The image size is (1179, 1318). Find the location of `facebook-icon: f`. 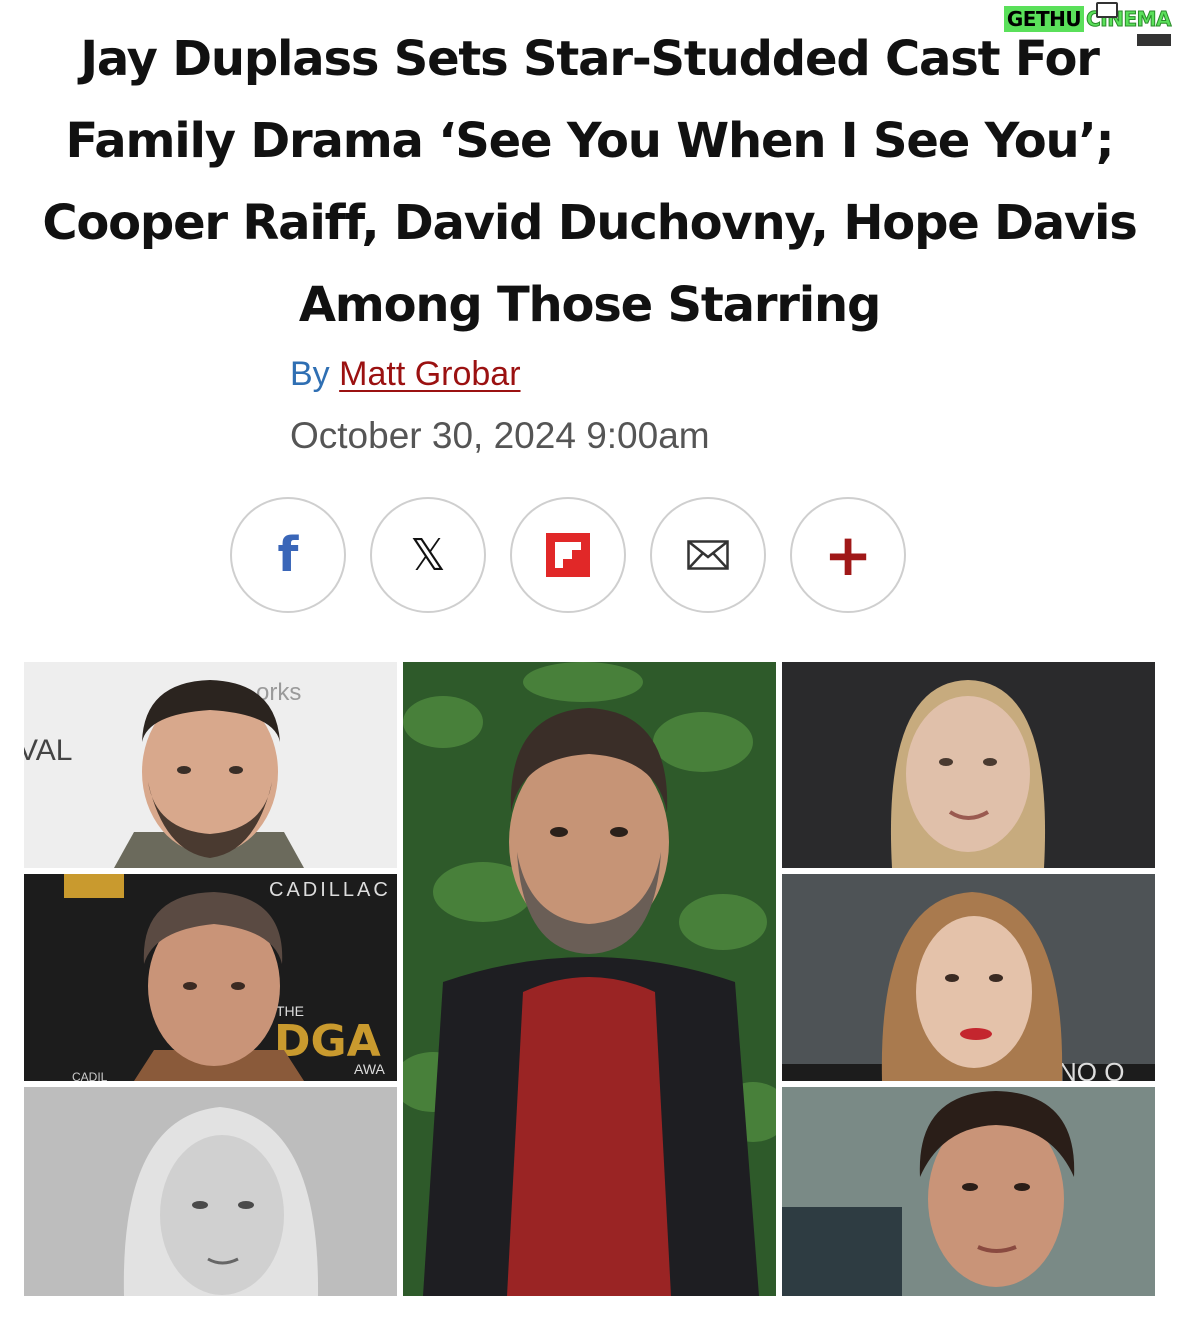

facebook-icon: f is located at coordinates (288, 555).